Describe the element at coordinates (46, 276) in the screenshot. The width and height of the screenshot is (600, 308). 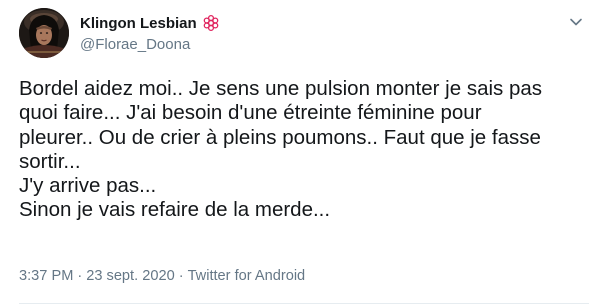
I see `tweet-time: 3:37 PM` at that location.